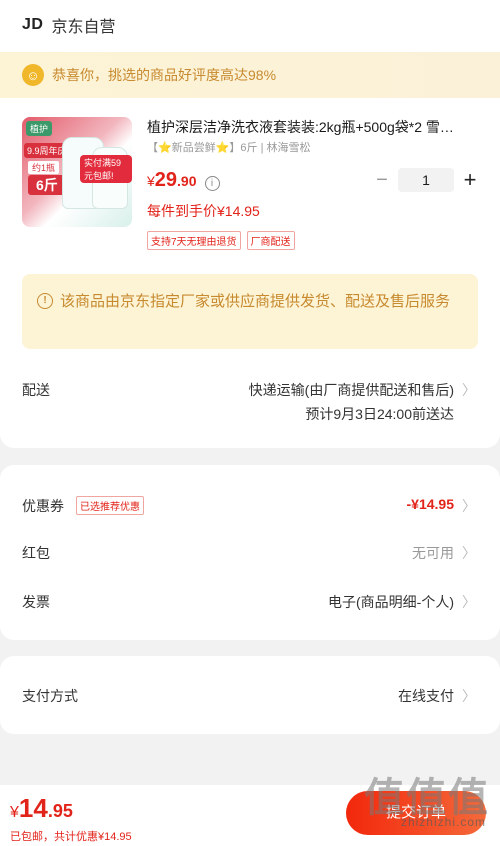  What do you see at coordinates (77, 172) in the screenshot?
I see `product-image: 植护 9.9周年庆 约1瓶 6斤 实付满59元包邮!` at bounding box center [77, 172].